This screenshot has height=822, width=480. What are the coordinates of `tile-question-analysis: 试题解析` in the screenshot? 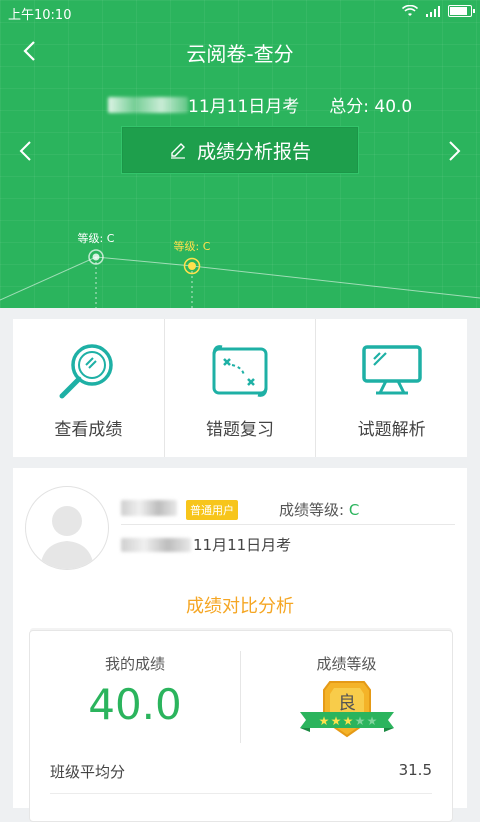 It's located at (391, 388).